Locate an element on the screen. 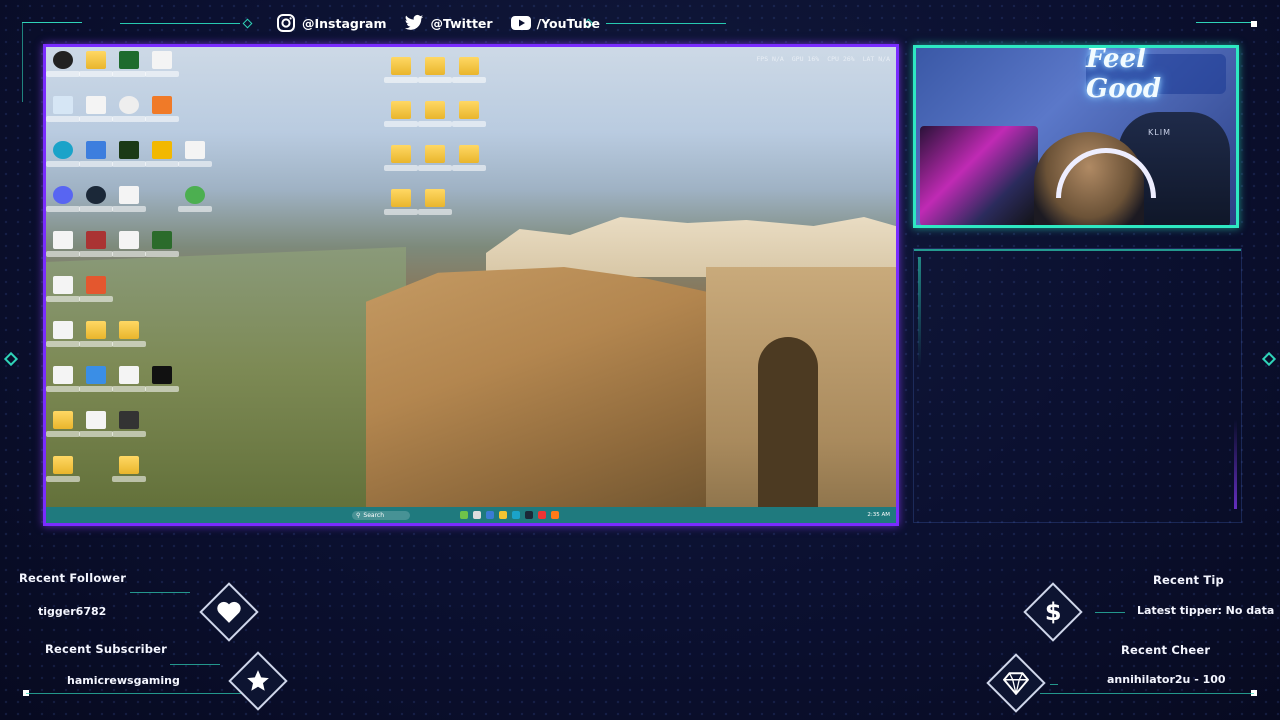 This screenshot has height=720, width=1280. cpu-readout: CPU 26% is located at coordinates (841, 59).